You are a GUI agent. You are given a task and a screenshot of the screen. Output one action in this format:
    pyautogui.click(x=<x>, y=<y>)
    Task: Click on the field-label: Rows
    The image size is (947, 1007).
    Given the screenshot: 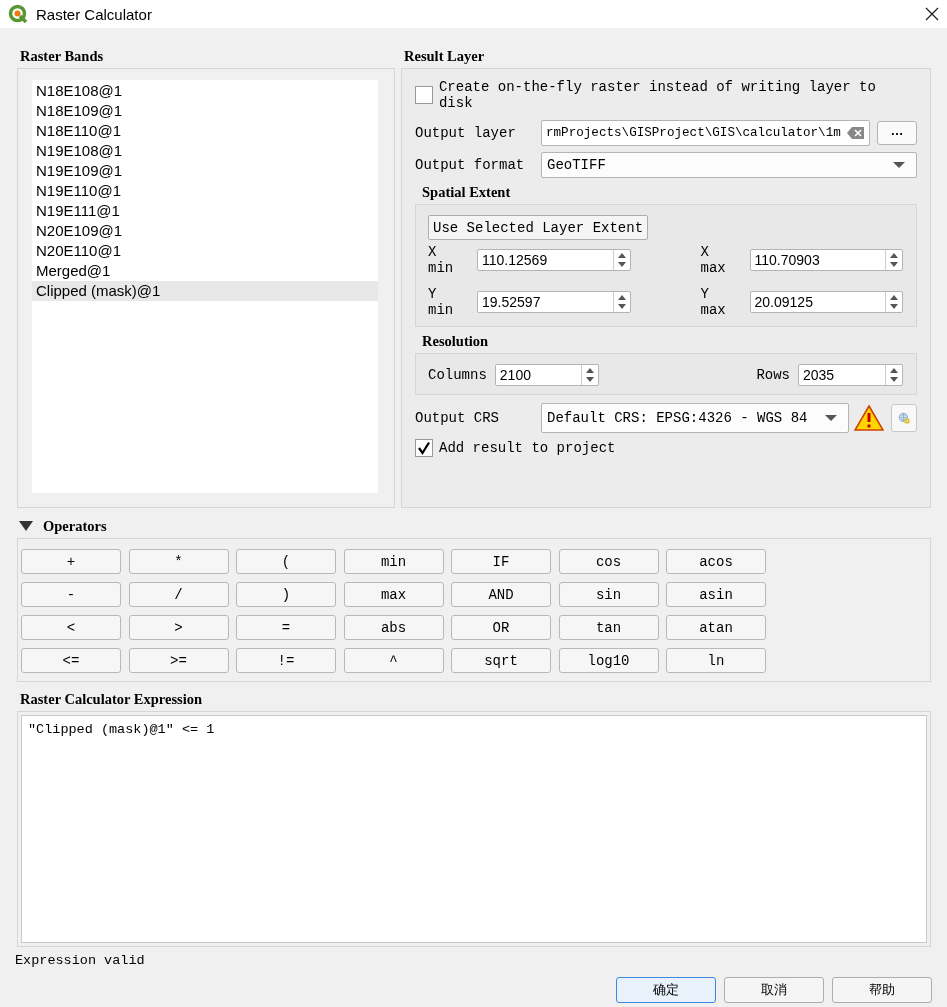 What is the action you would take?
    pyautogui.click(x=773, y=375)
    